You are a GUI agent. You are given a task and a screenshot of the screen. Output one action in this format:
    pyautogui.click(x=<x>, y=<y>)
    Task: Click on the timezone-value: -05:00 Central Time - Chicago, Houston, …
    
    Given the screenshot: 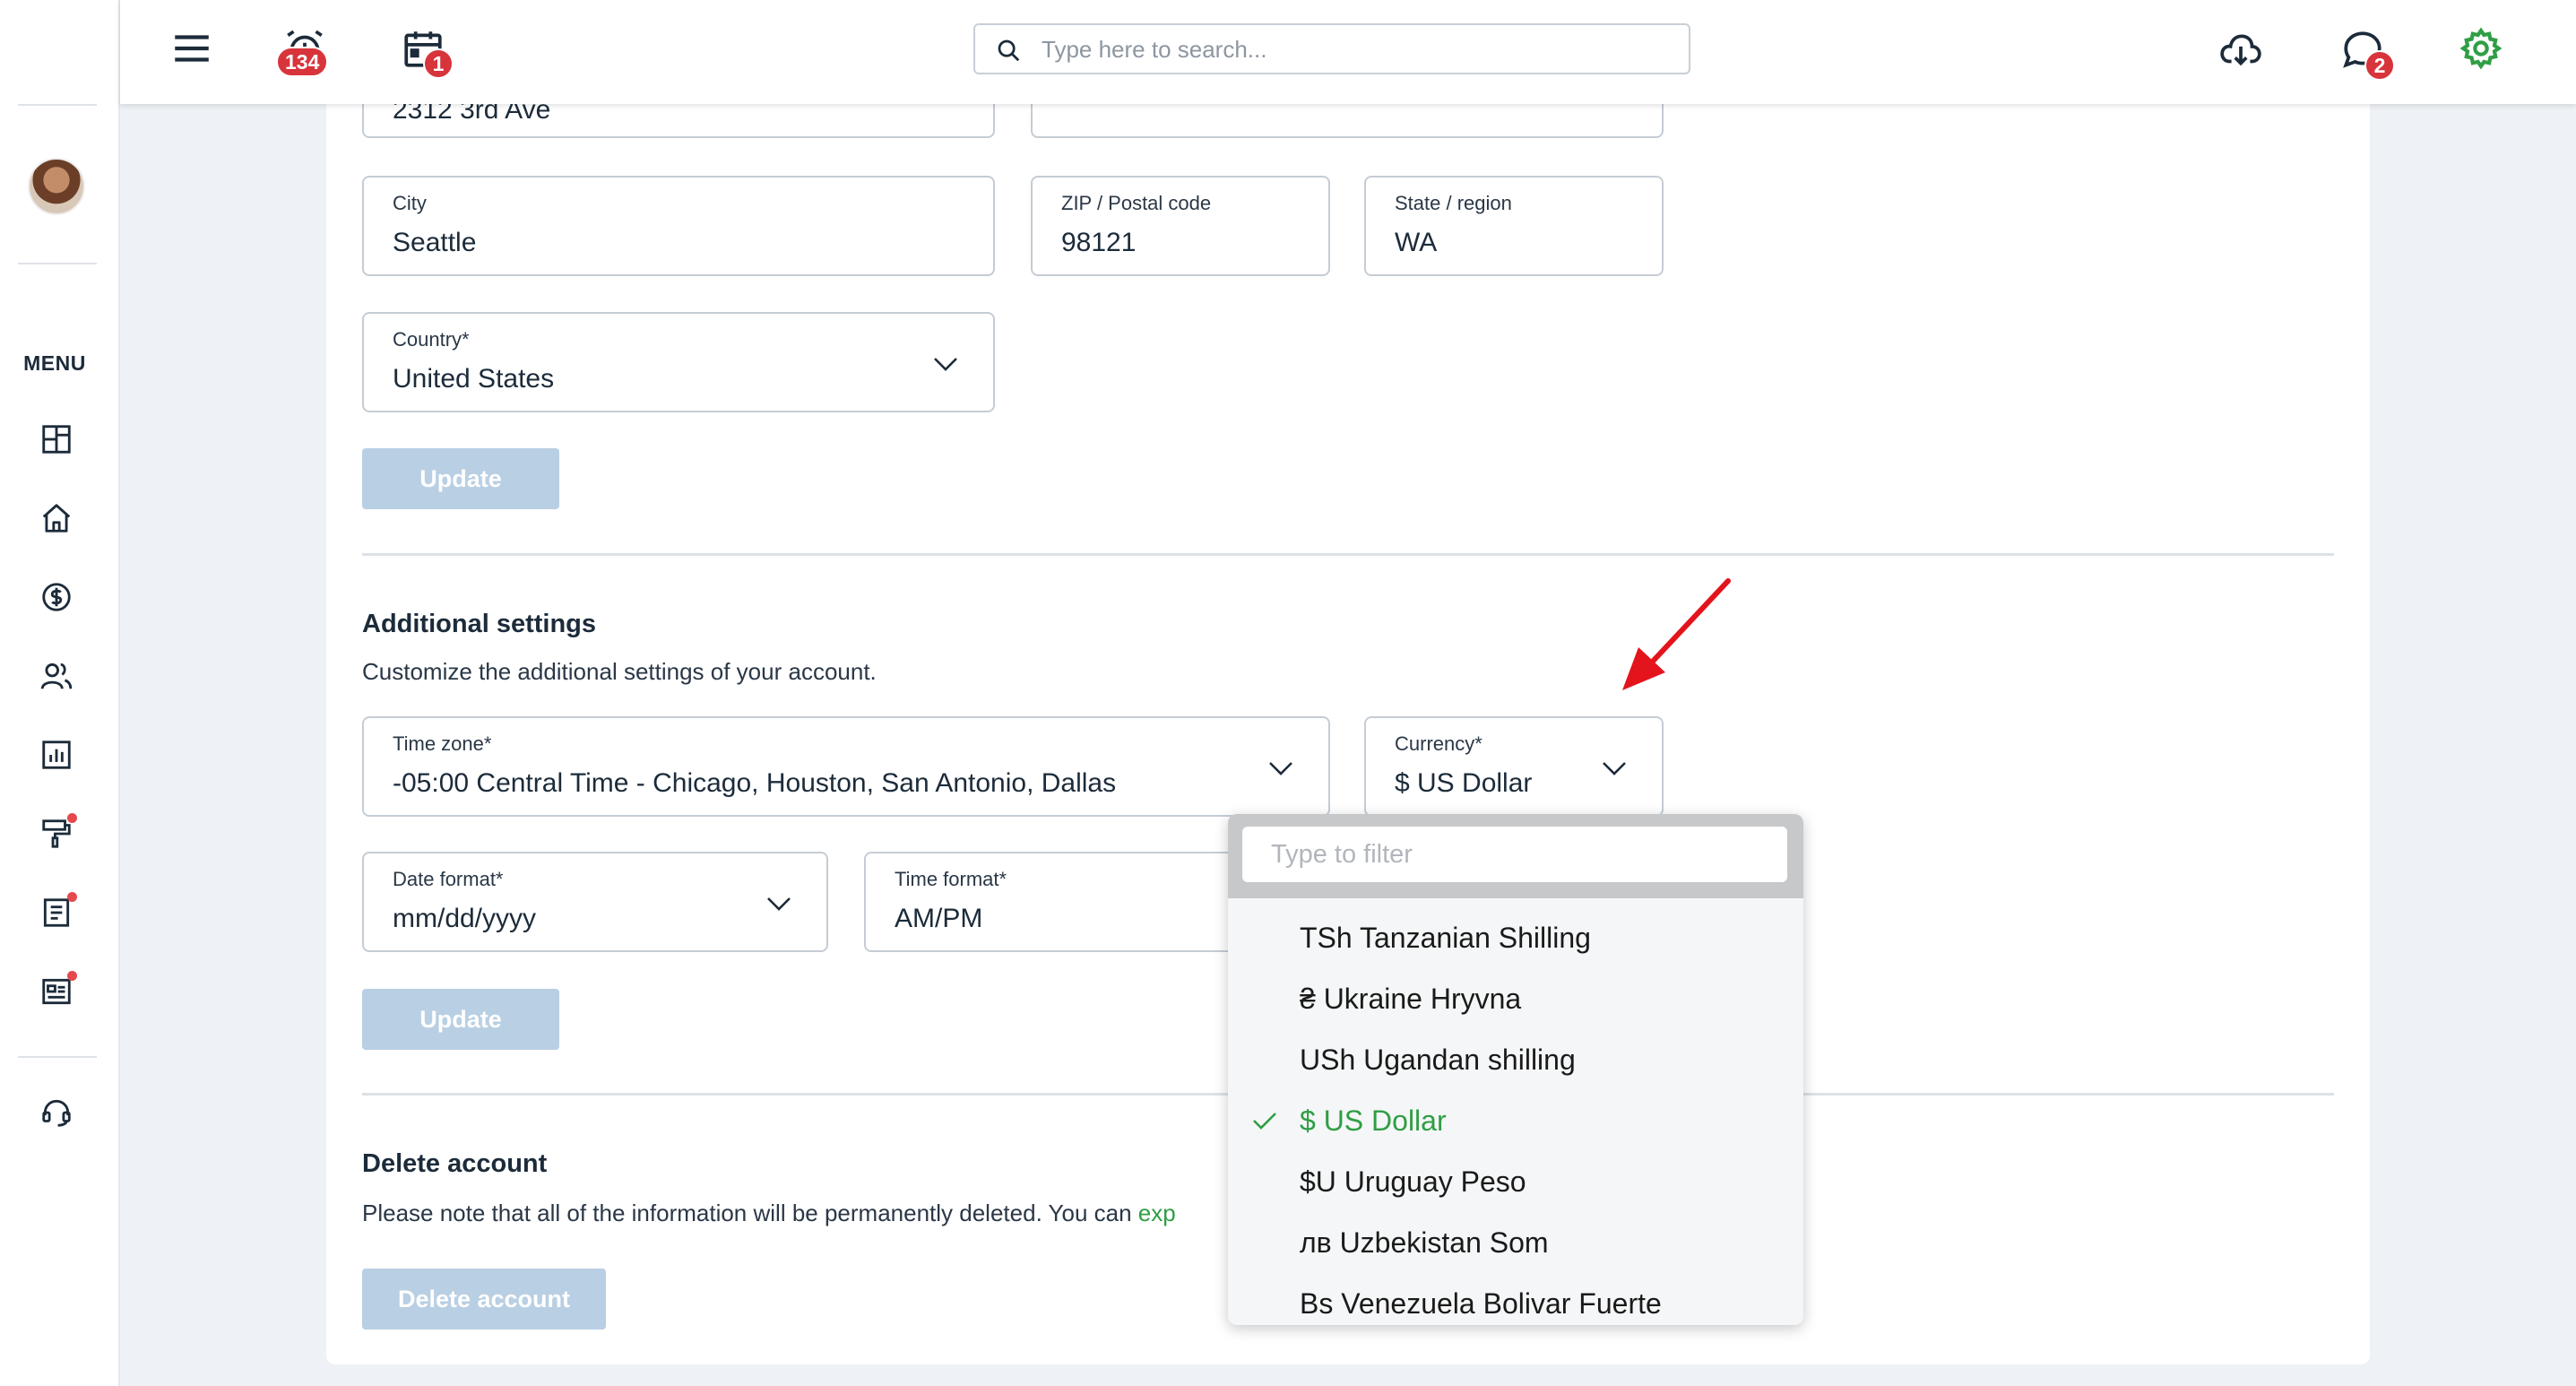 What is the action you would take?
    pyautogui.click(x=755, y=783)
    